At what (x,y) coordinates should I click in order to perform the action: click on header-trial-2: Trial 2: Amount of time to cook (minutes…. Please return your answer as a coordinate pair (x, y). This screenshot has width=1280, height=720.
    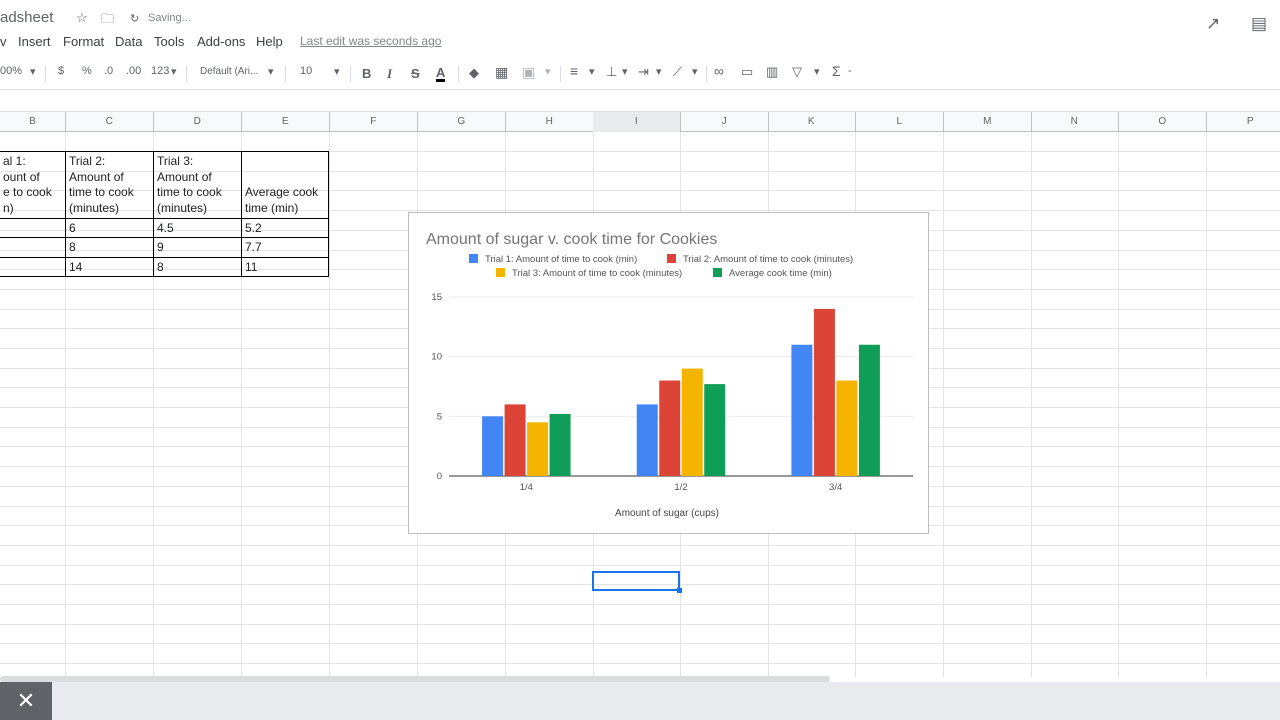
    Looking at the image, I should click on (109, 184).